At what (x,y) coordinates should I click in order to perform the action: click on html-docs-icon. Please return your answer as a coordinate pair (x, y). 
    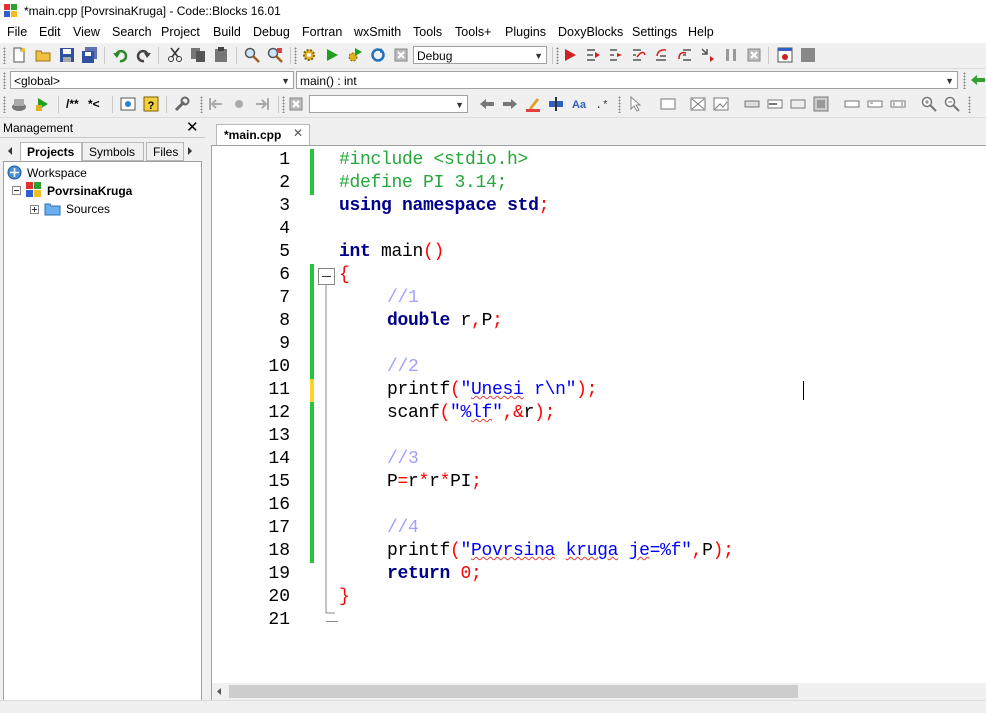
    Looking at the image, I should click on (128, 104).